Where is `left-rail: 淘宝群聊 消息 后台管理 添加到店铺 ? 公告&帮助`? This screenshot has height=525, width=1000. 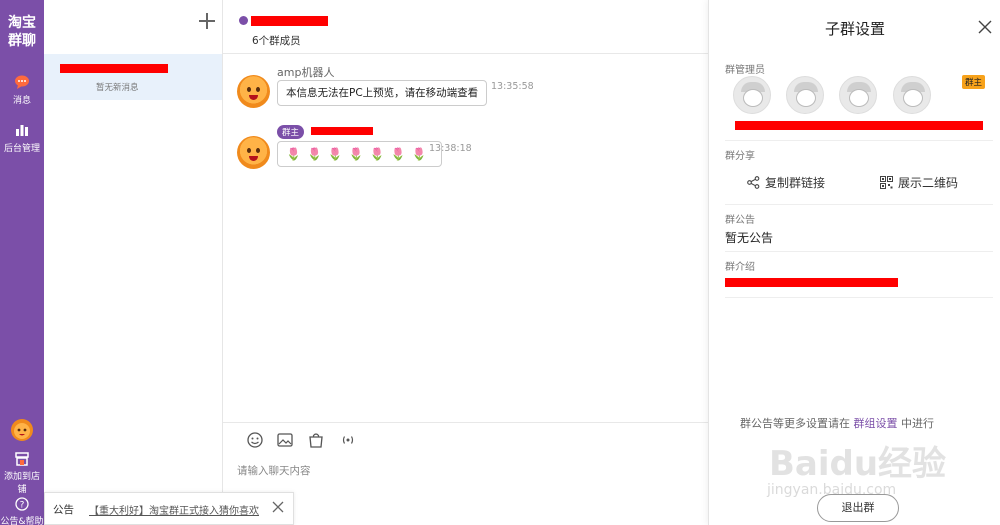
left-rail: 淘宝群聊 消息 后台管理 添加到店铺 ? 公告&帮助 is located at coordinates (22, 262).